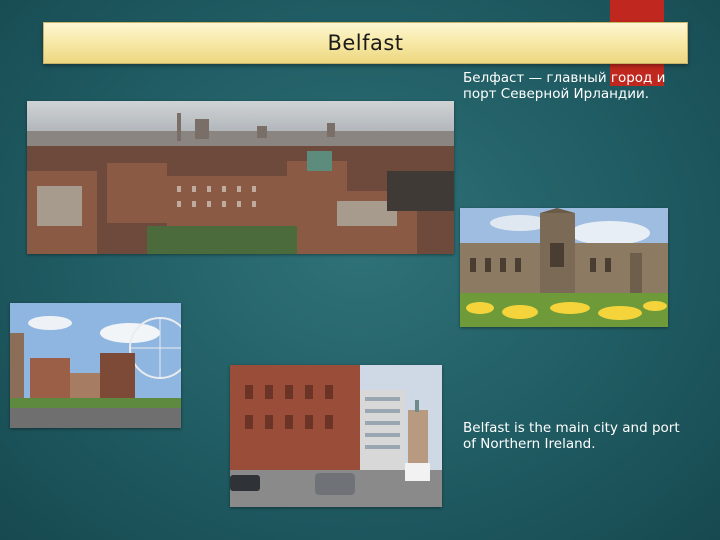 The width and height of the screenshot is (720, 540). I want to click on slide-title: Belfast, so click(365, 43).